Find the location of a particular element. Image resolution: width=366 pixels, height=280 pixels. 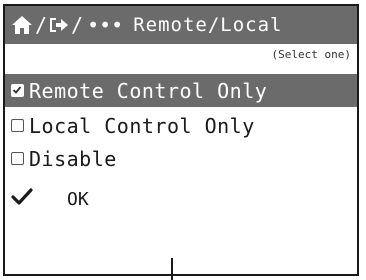

ellipsis-icon: ••• is located at coordinates (105, 25).